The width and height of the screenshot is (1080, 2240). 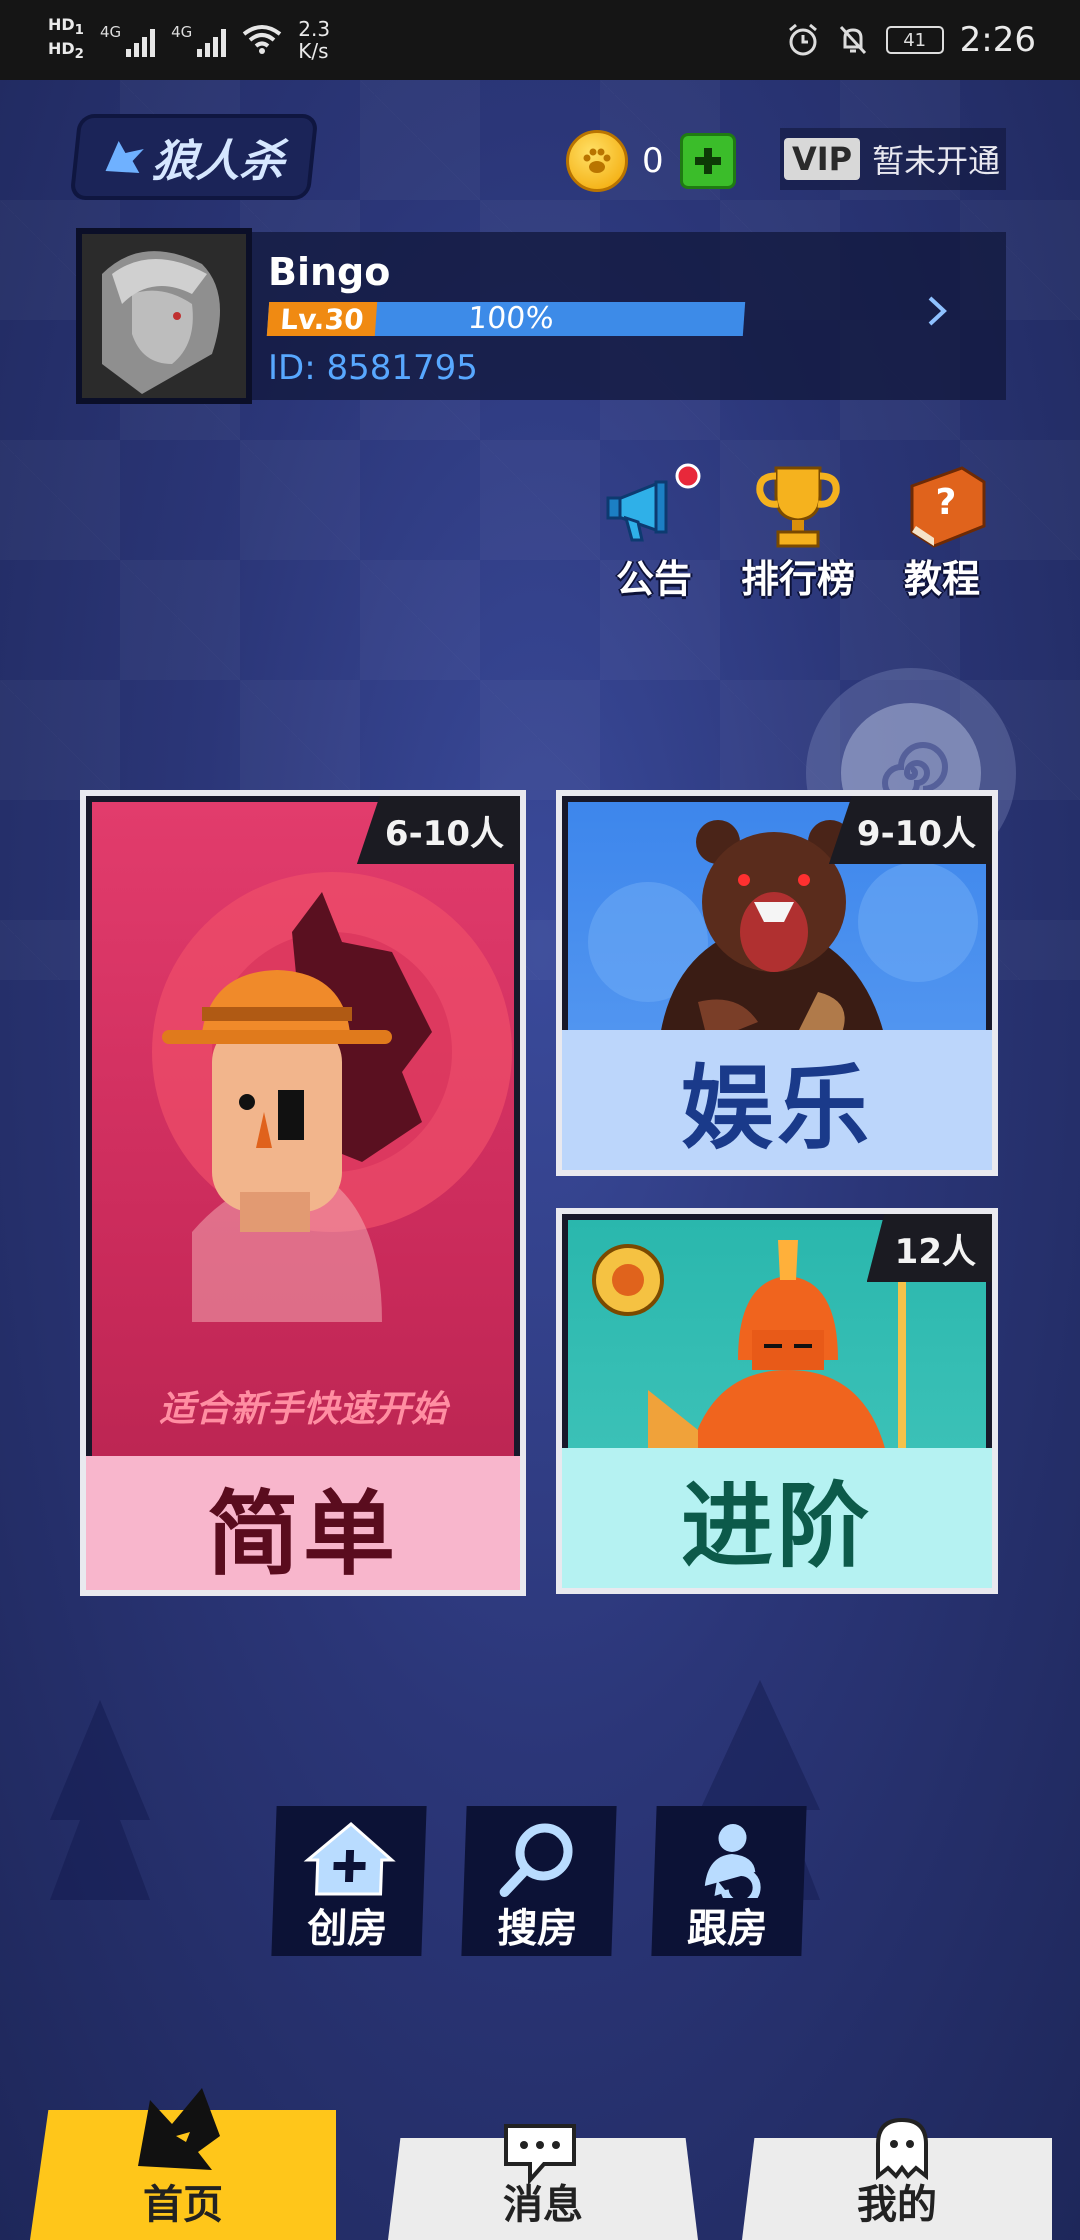 I want to click on status-right: 41 2:26, so click(x=911, y=40).